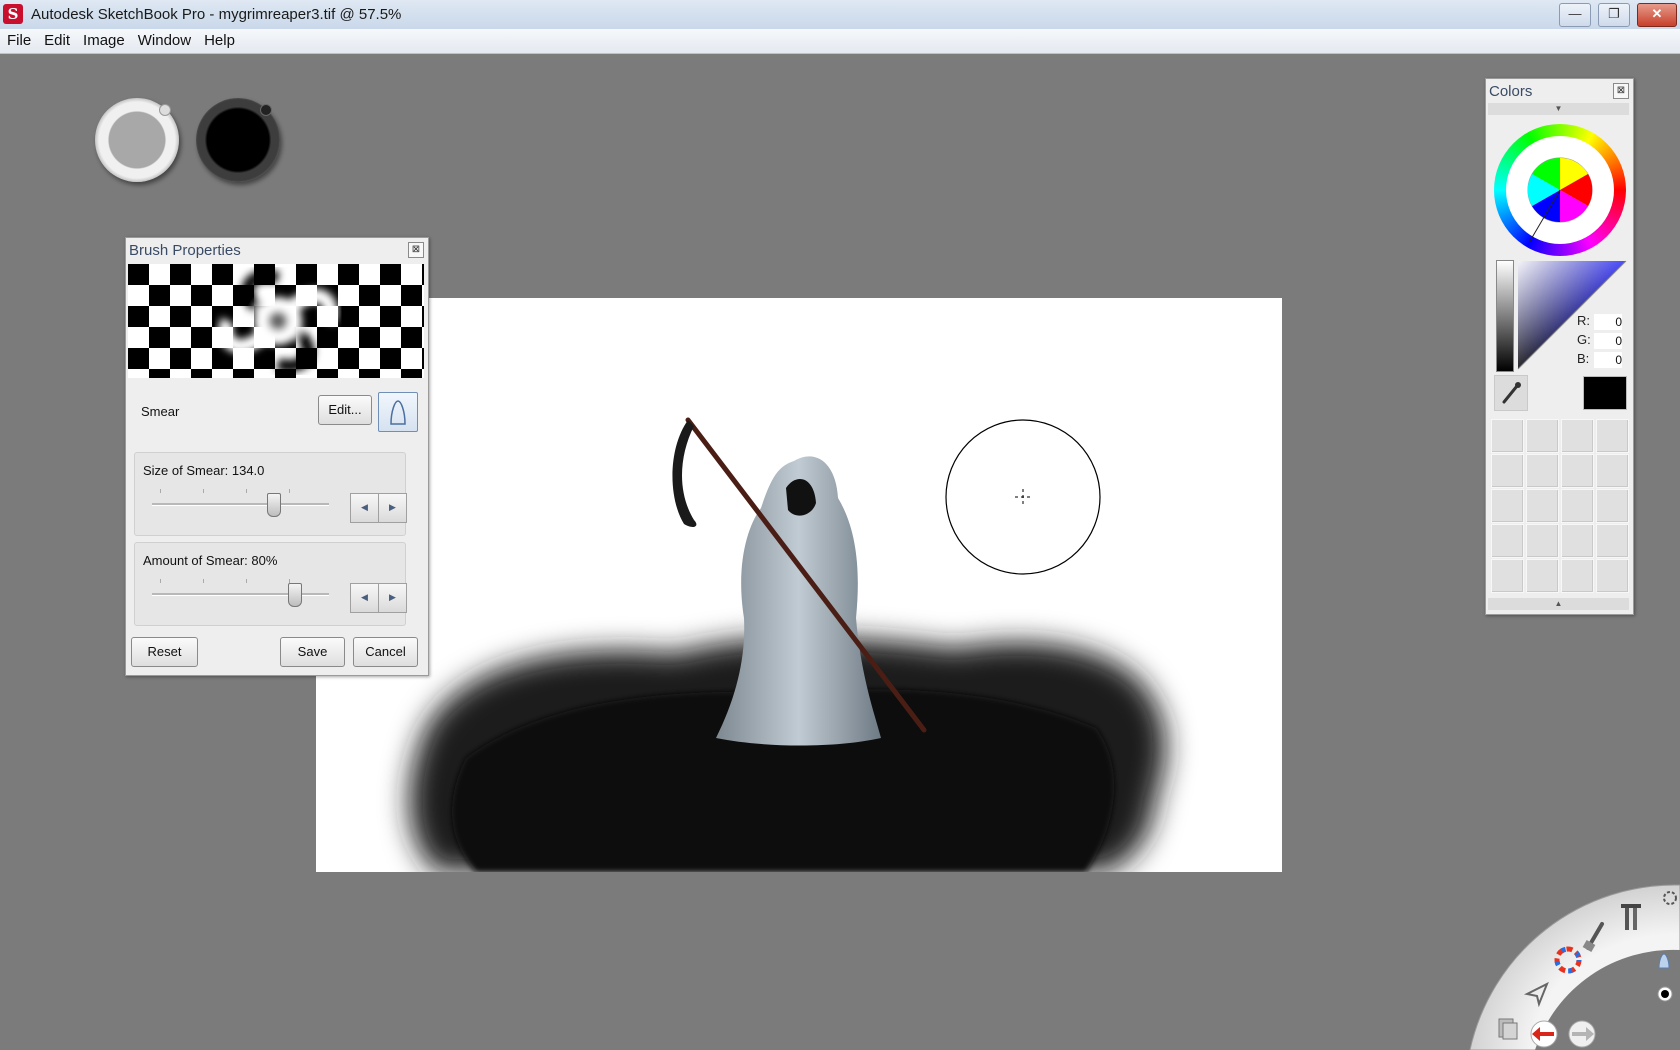 Image resolution: width=1680 pixels, height=1050 pixels. Describe the element at coordinates (1511, 91) in the screenshot. I see `panel-title: Colors` at that location.